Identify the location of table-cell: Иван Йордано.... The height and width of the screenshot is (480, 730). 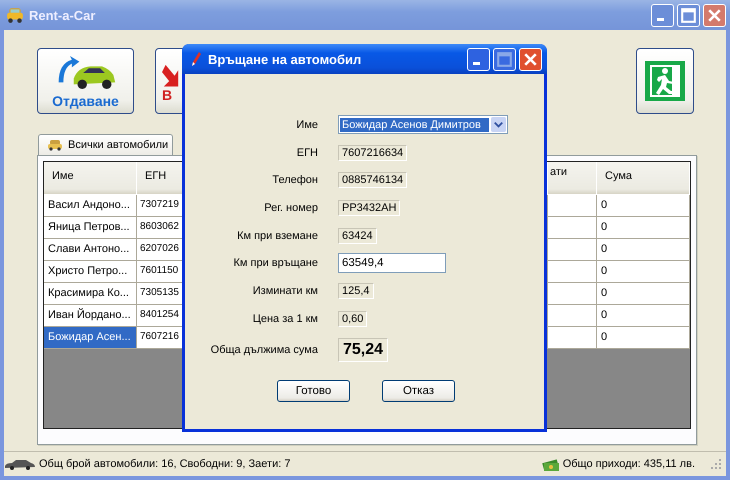
(90, 316).